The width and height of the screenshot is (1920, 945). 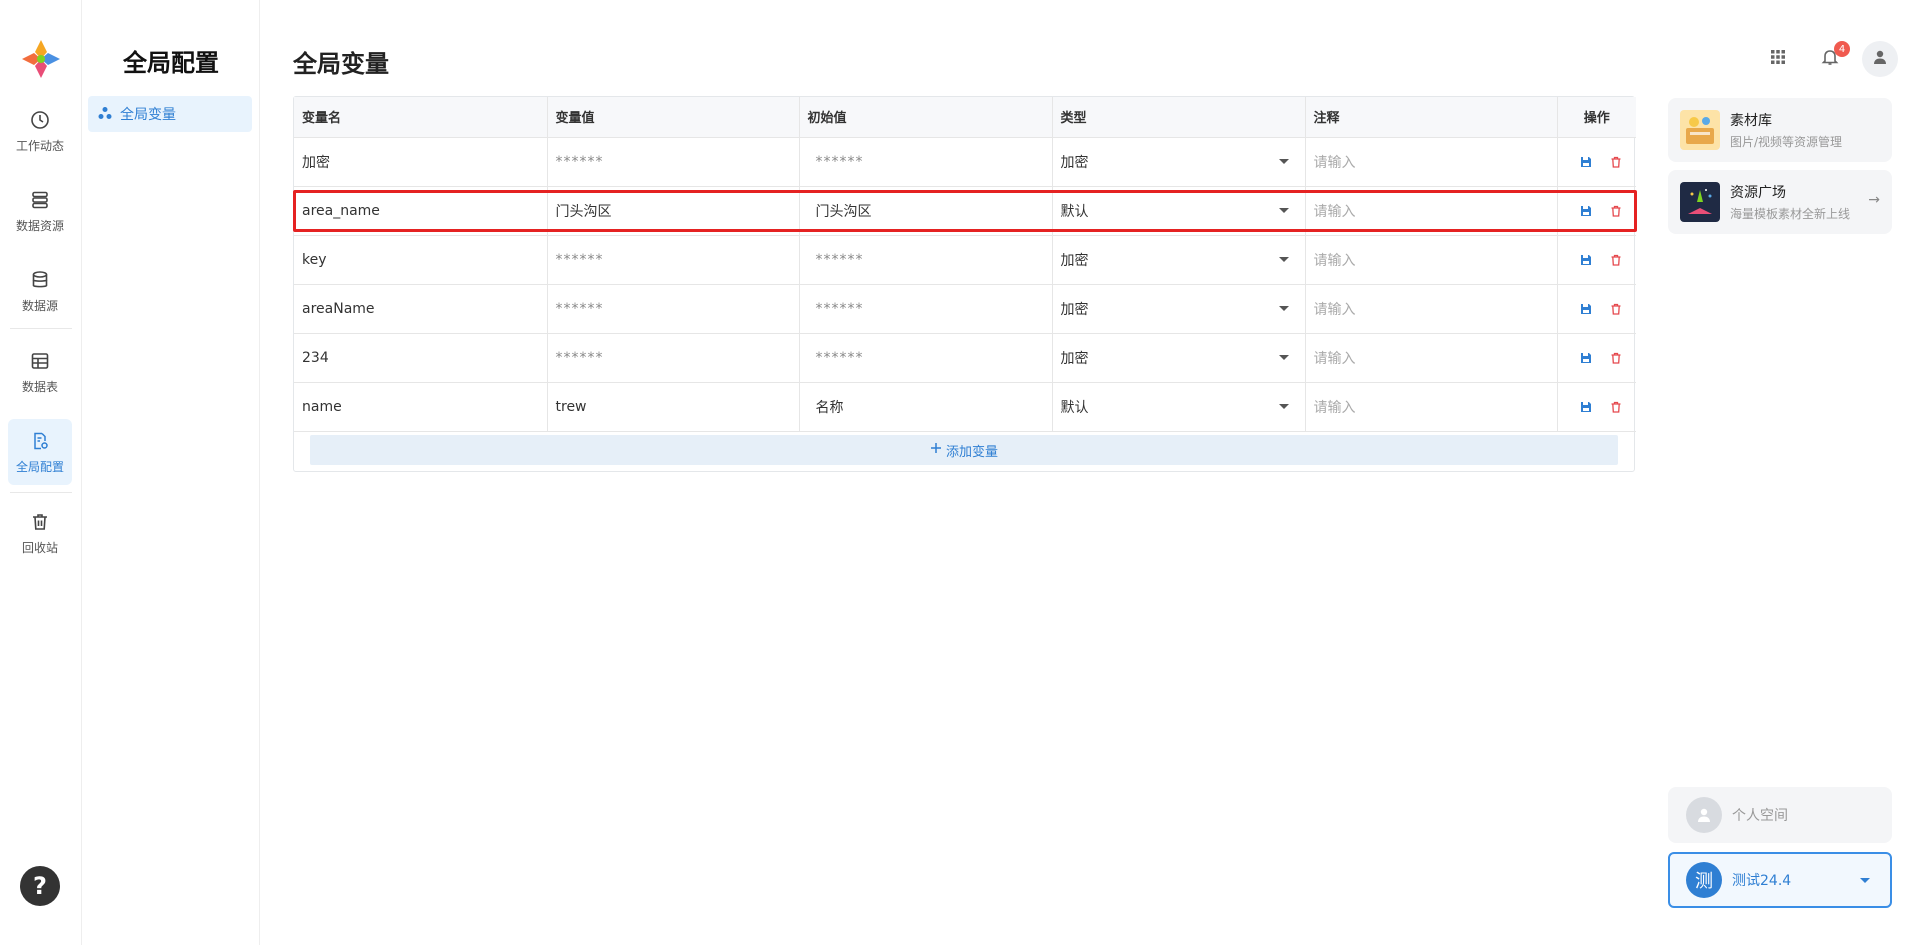 What do you see at coordinates (40, 361) in the screenshot?
I see `table-icon` at bounding box center [40, 361].